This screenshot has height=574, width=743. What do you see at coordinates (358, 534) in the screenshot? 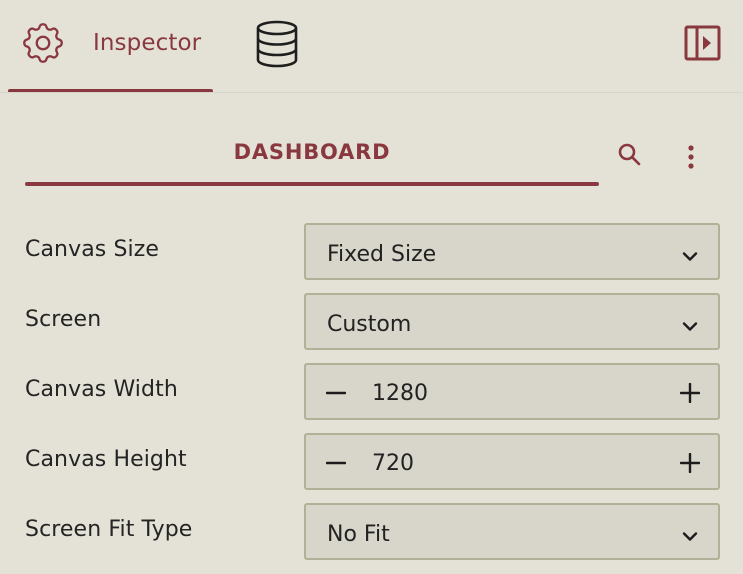
I see `screen-fit-type-value: No Fit` at bounding box center [358, 534].